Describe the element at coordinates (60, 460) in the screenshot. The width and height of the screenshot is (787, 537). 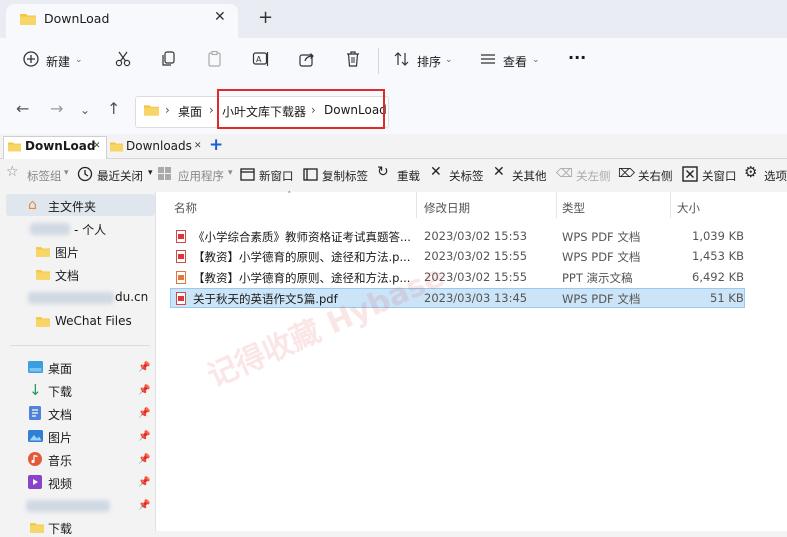
I see `quick-access-music: 音乐` at that location.